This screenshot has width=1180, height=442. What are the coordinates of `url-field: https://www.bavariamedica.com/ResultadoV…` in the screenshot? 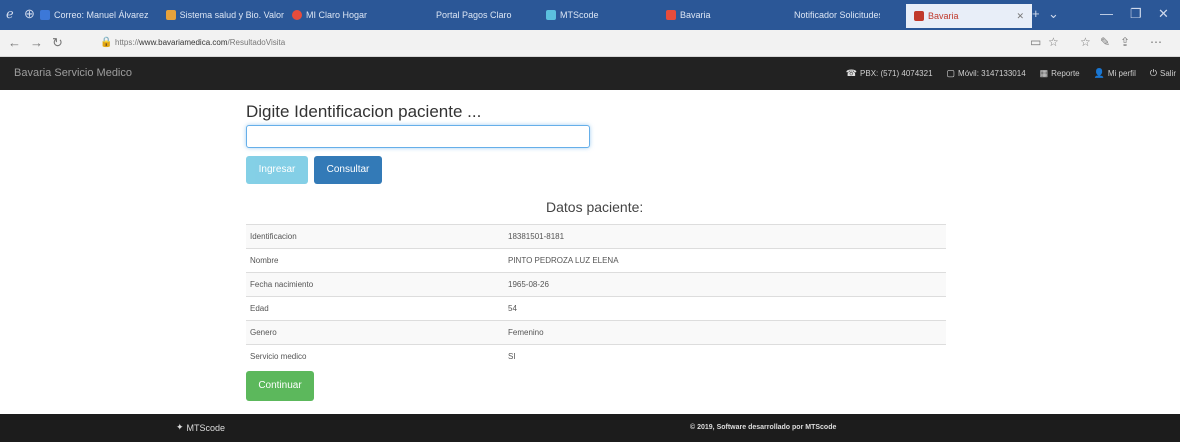 It's located at (200, 42).